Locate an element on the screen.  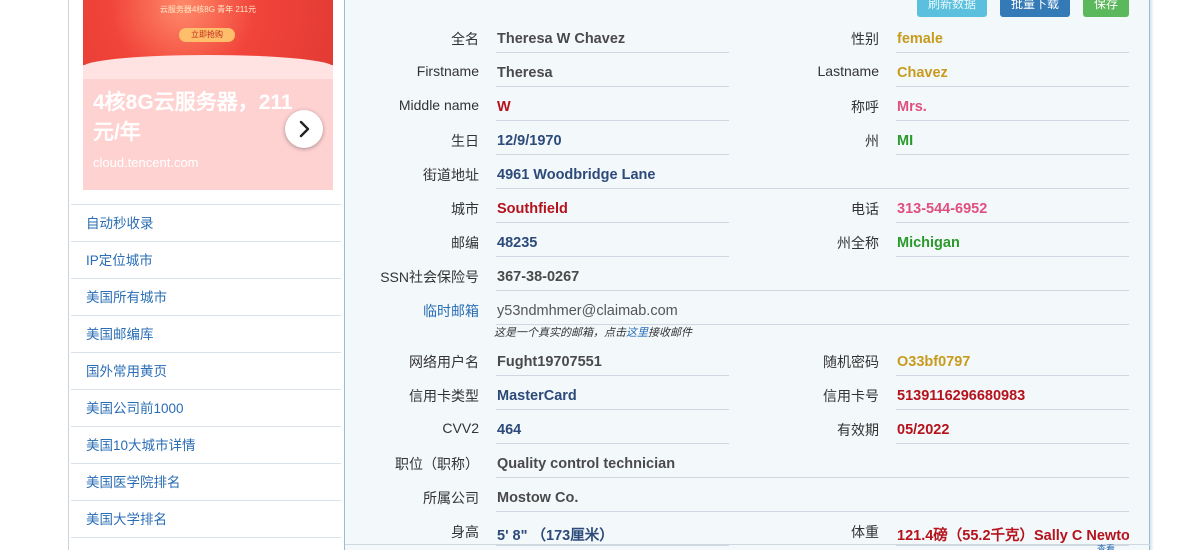
email-hint-text: 这是一个真实的邮箱，点击 is located at coordinates (560, 333).